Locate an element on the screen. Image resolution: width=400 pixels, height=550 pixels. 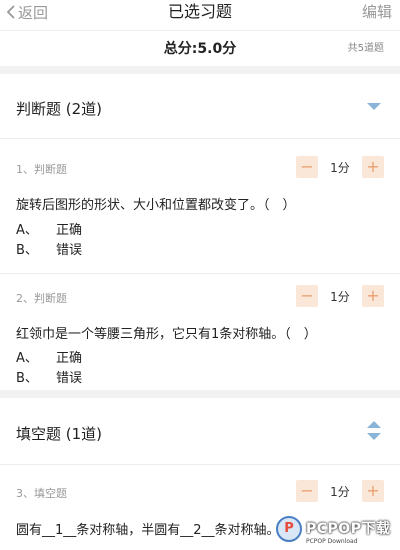
section-title: 判断题 (2道) is located at coordinates (59, 109).